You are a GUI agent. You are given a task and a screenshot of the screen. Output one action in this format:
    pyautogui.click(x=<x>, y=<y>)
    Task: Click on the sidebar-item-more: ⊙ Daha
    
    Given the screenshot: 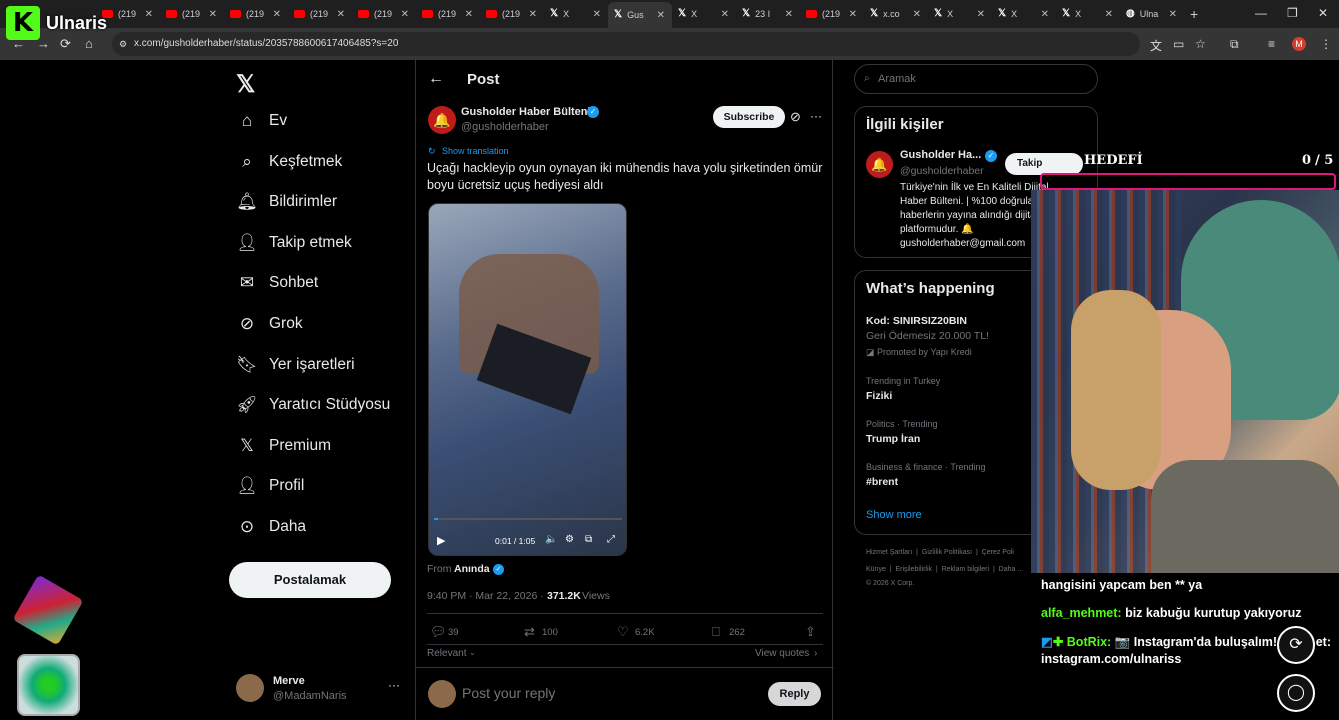 What is the action you would take?
    pyautogui.click(x=271, y=527)
    